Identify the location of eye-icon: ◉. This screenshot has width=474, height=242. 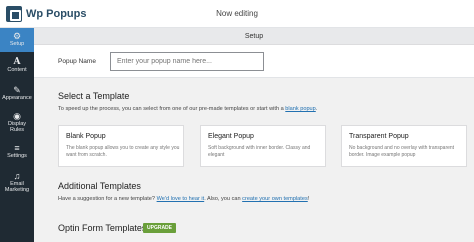
(17, 116).